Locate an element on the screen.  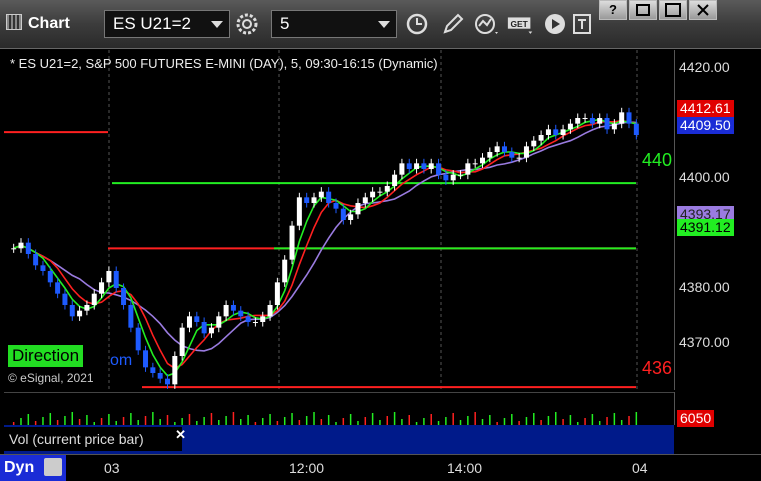
symbol-settings-button is located at coordinates (247, 24).